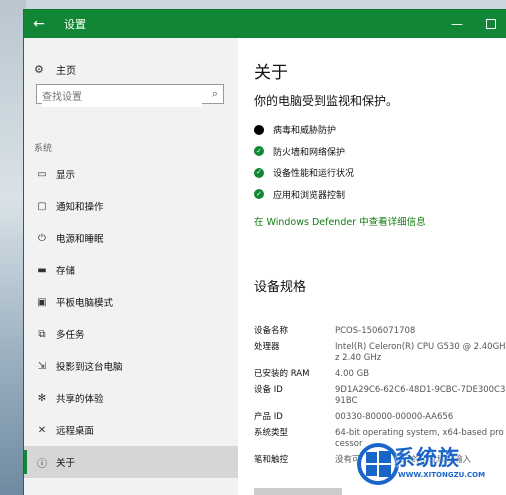 This screenshot has height=495, width=506. I want to click on sidebar-item-label: 多任务, so click(70, 335).